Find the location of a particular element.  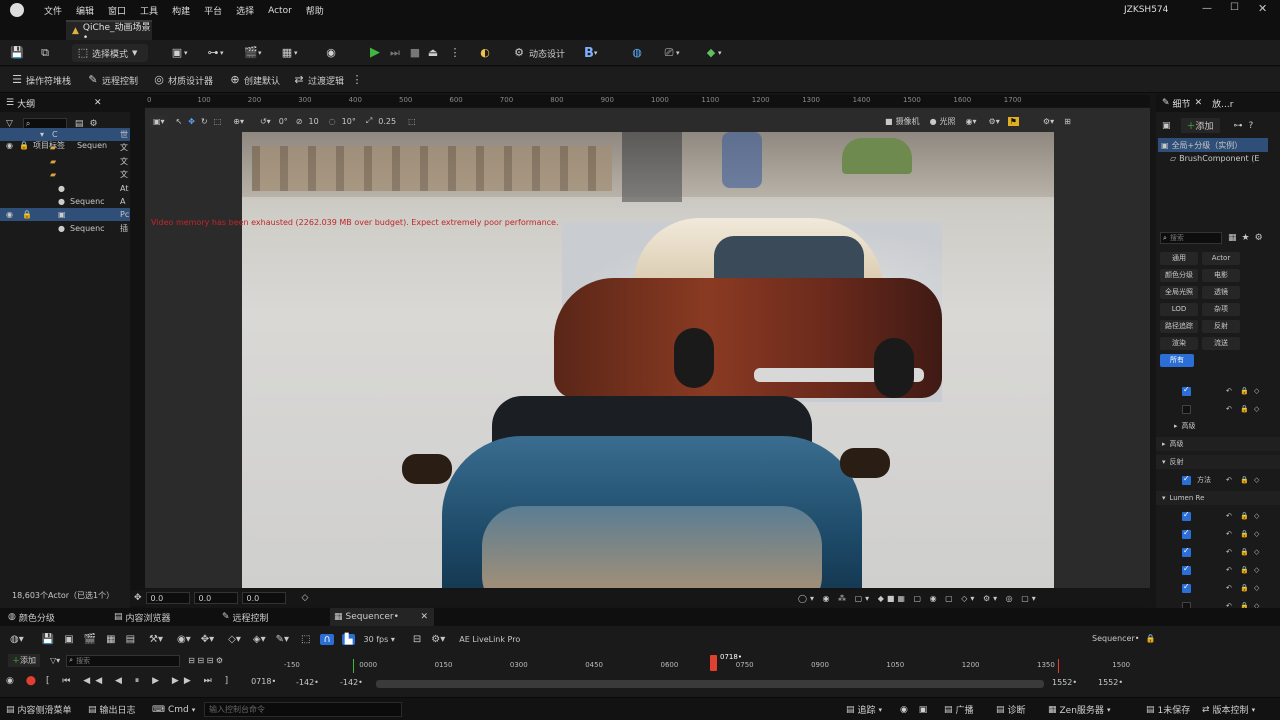

details-filter-button: 全局光照 is located at coordinates (1179, 292).